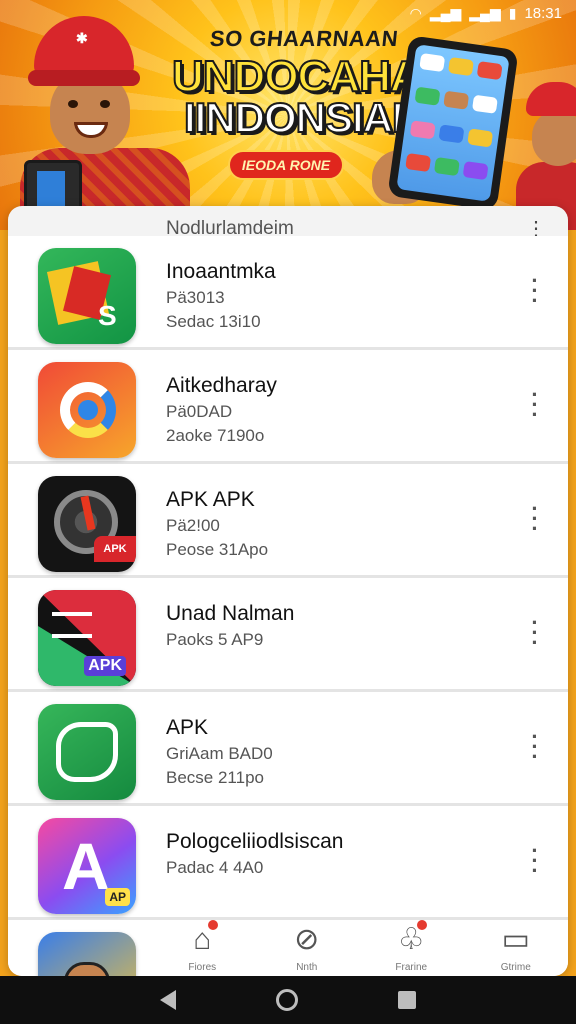 Image resolution: width=576 pixels, height=1024 pixels. What do you see at coordinates (288, 407) in the screenshot?
I see `list-item: Aitkedharay Pä0DAD 2aoke 7190o · · ·` at bounding box center [288, 407].